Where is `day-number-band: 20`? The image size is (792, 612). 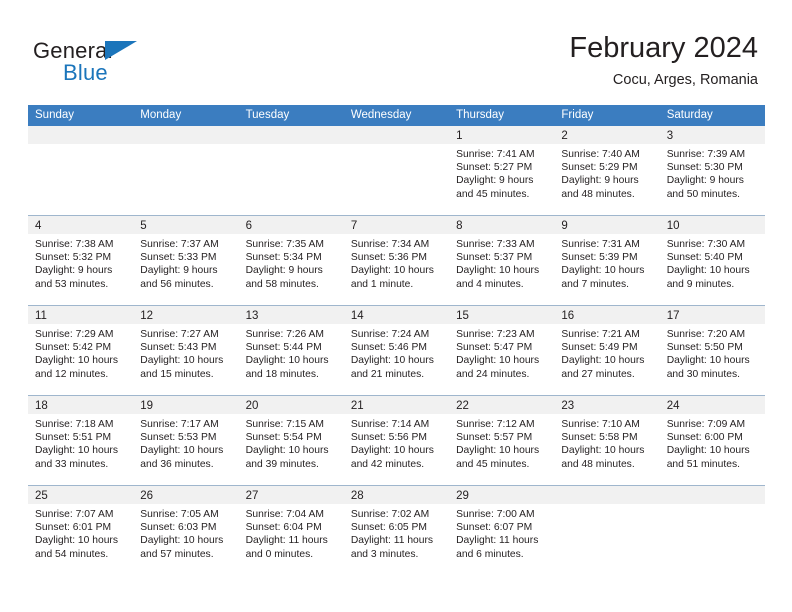 day-number-band: 20 is located at coordinates (291, 405).